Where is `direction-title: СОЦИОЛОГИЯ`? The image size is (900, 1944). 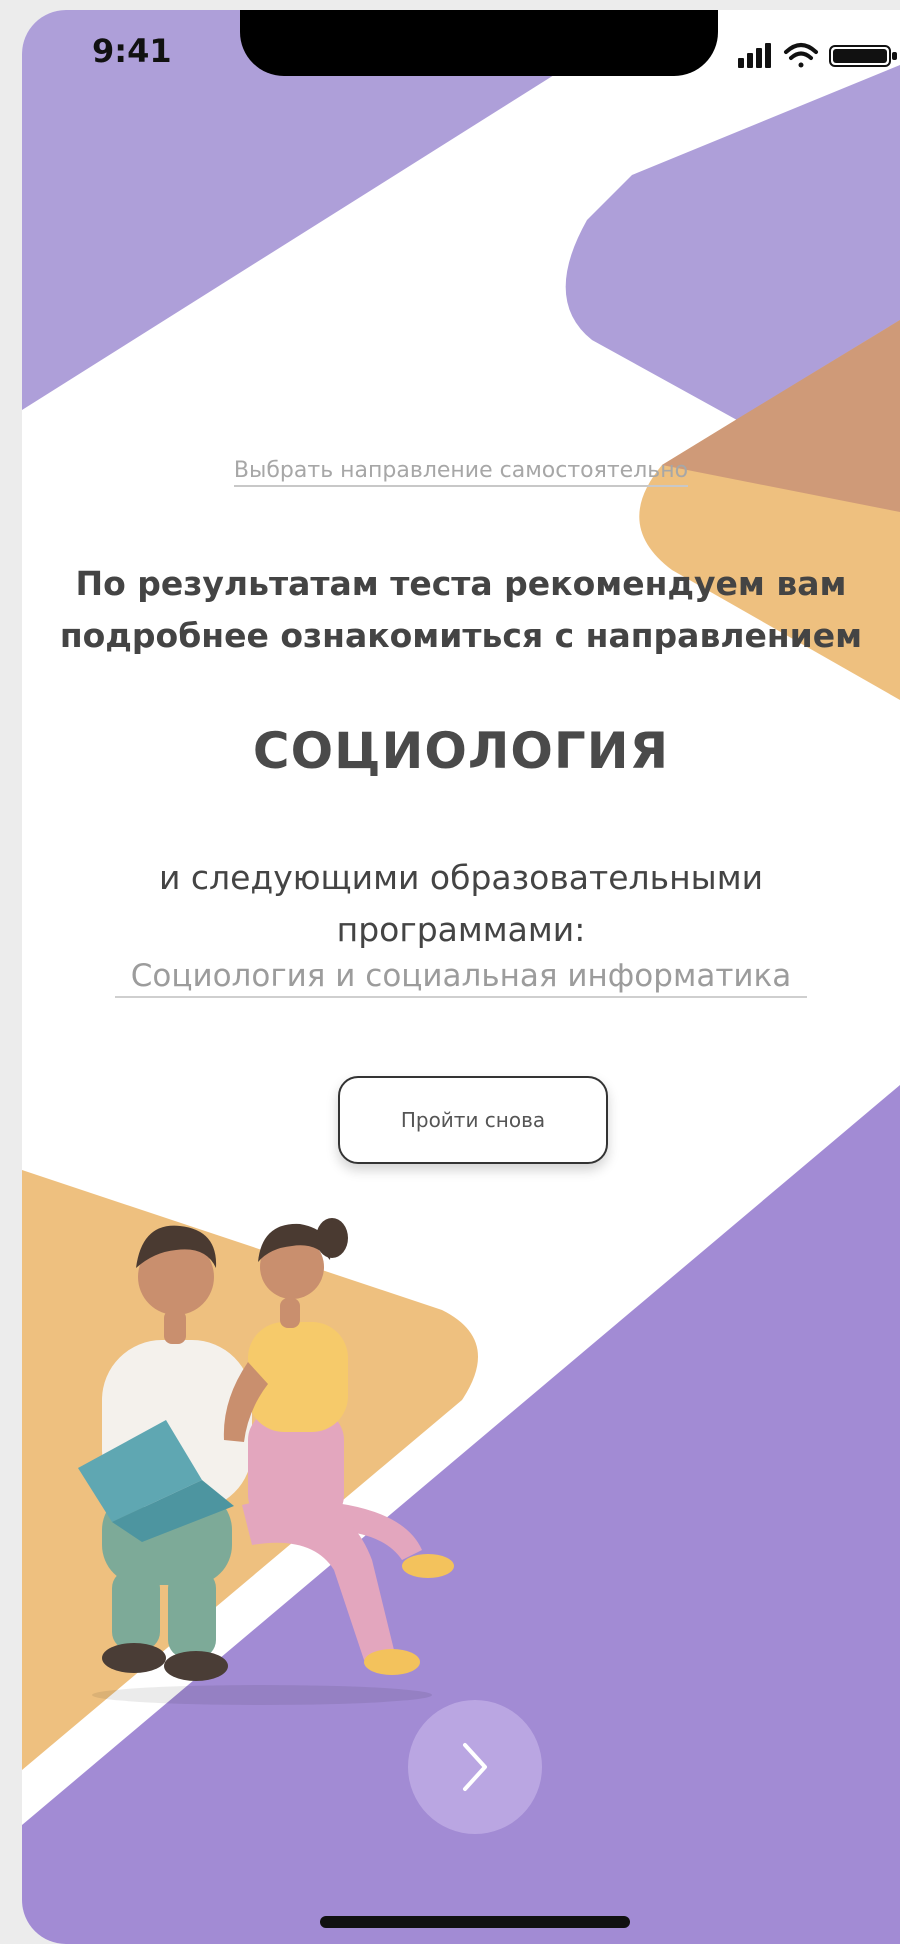 direction-title: СОЦИОЛОГИЯ is located at coordinates (461, 751).